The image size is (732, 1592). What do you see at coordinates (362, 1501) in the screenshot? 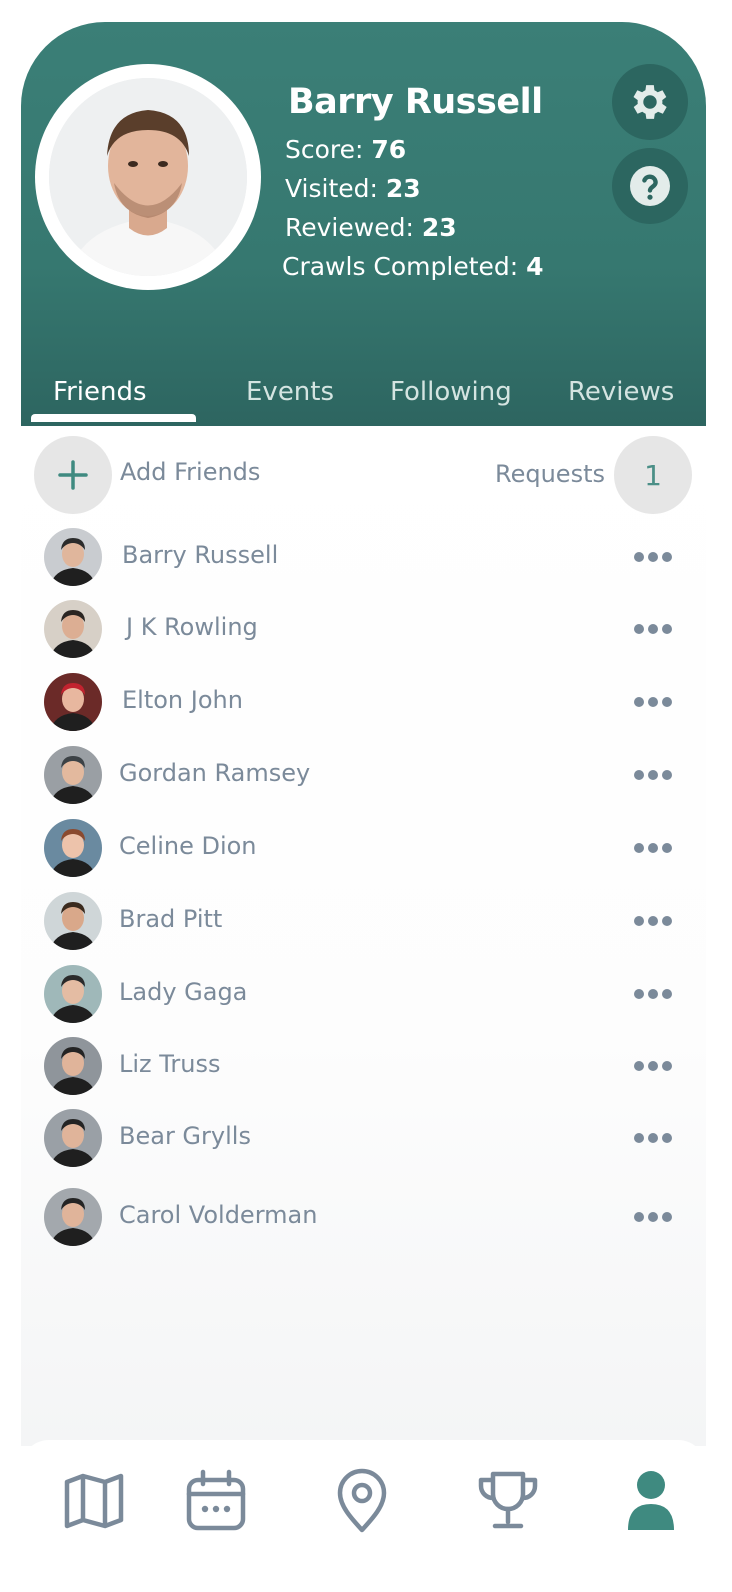
I see `location-pin-icon` at bounding box center [362, 1501].